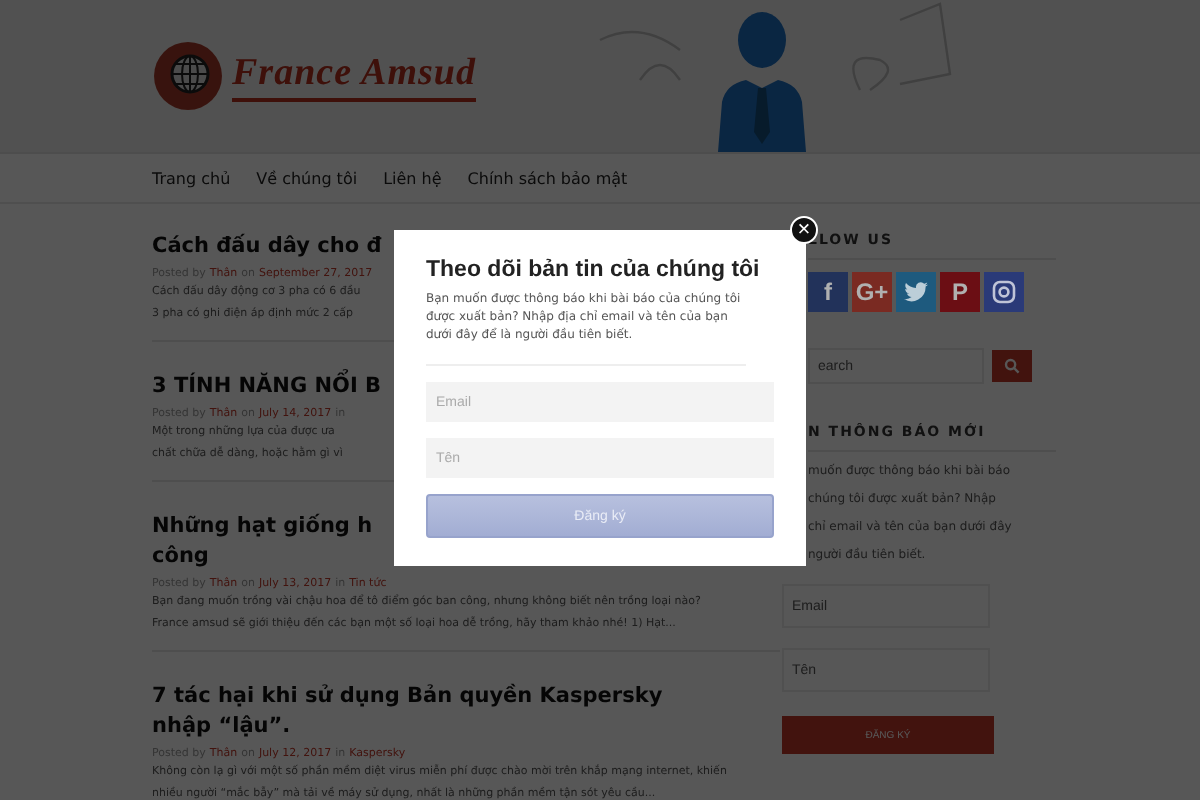 This screenshot has height=800, width=1200. What do you see at coordinates (267, 247) in the screenshot?
I see `post-title: Cách đấu dây cho đ` at bounding box center [267, 247].